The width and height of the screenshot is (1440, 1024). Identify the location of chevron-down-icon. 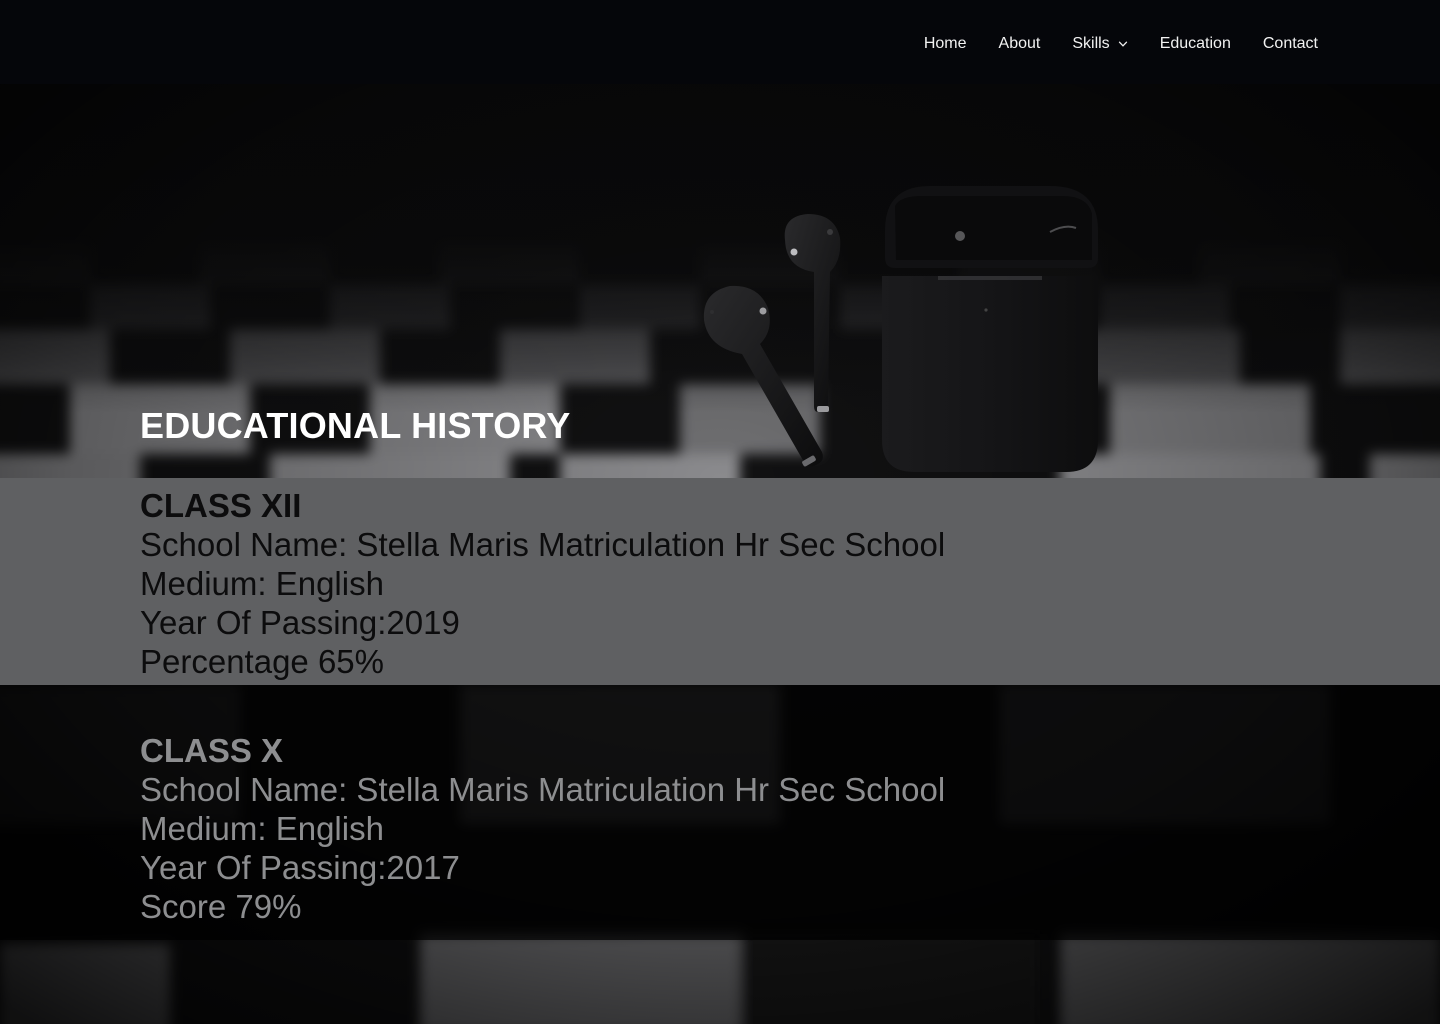
(1123, 44).